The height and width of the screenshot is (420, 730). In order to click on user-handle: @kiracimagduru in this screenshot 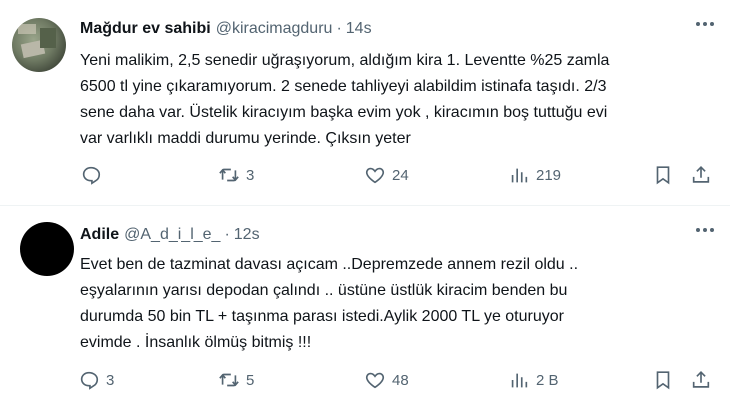, I will do `click(274, 29)`.